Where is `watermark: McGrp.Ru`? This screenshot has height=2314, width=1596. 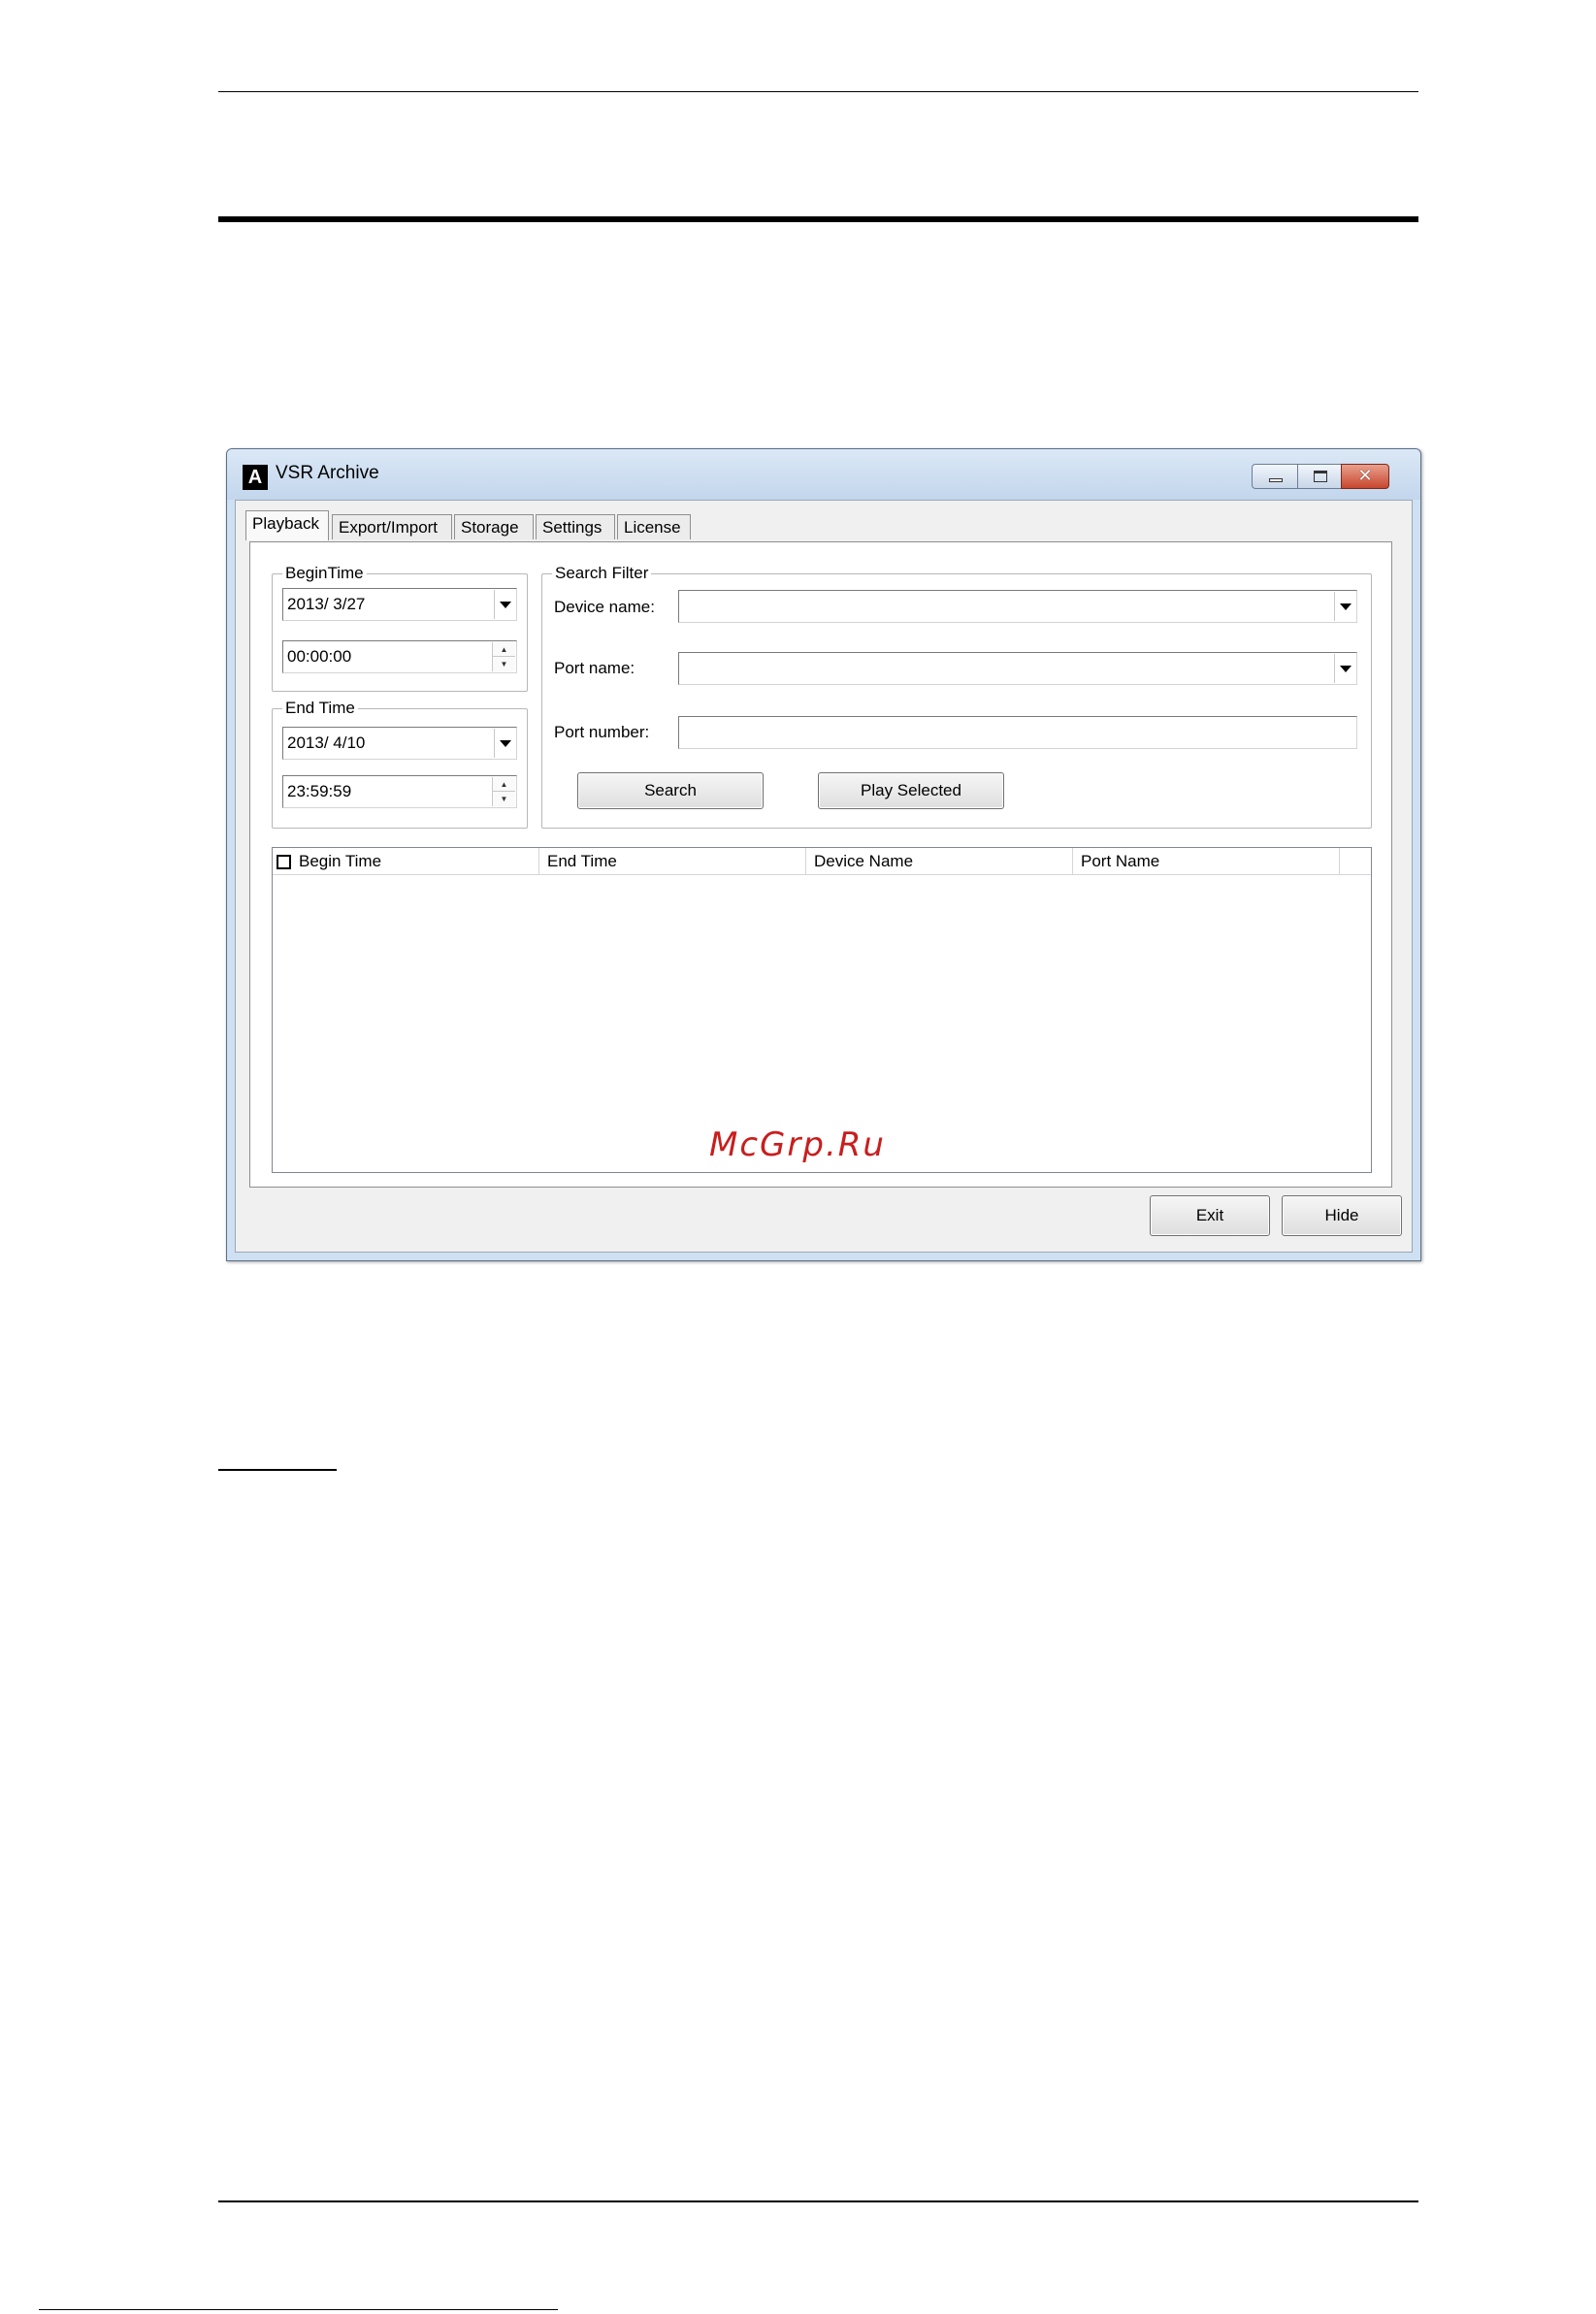 watermark: McGrp.Ru is located at coordinates (797, 1144).